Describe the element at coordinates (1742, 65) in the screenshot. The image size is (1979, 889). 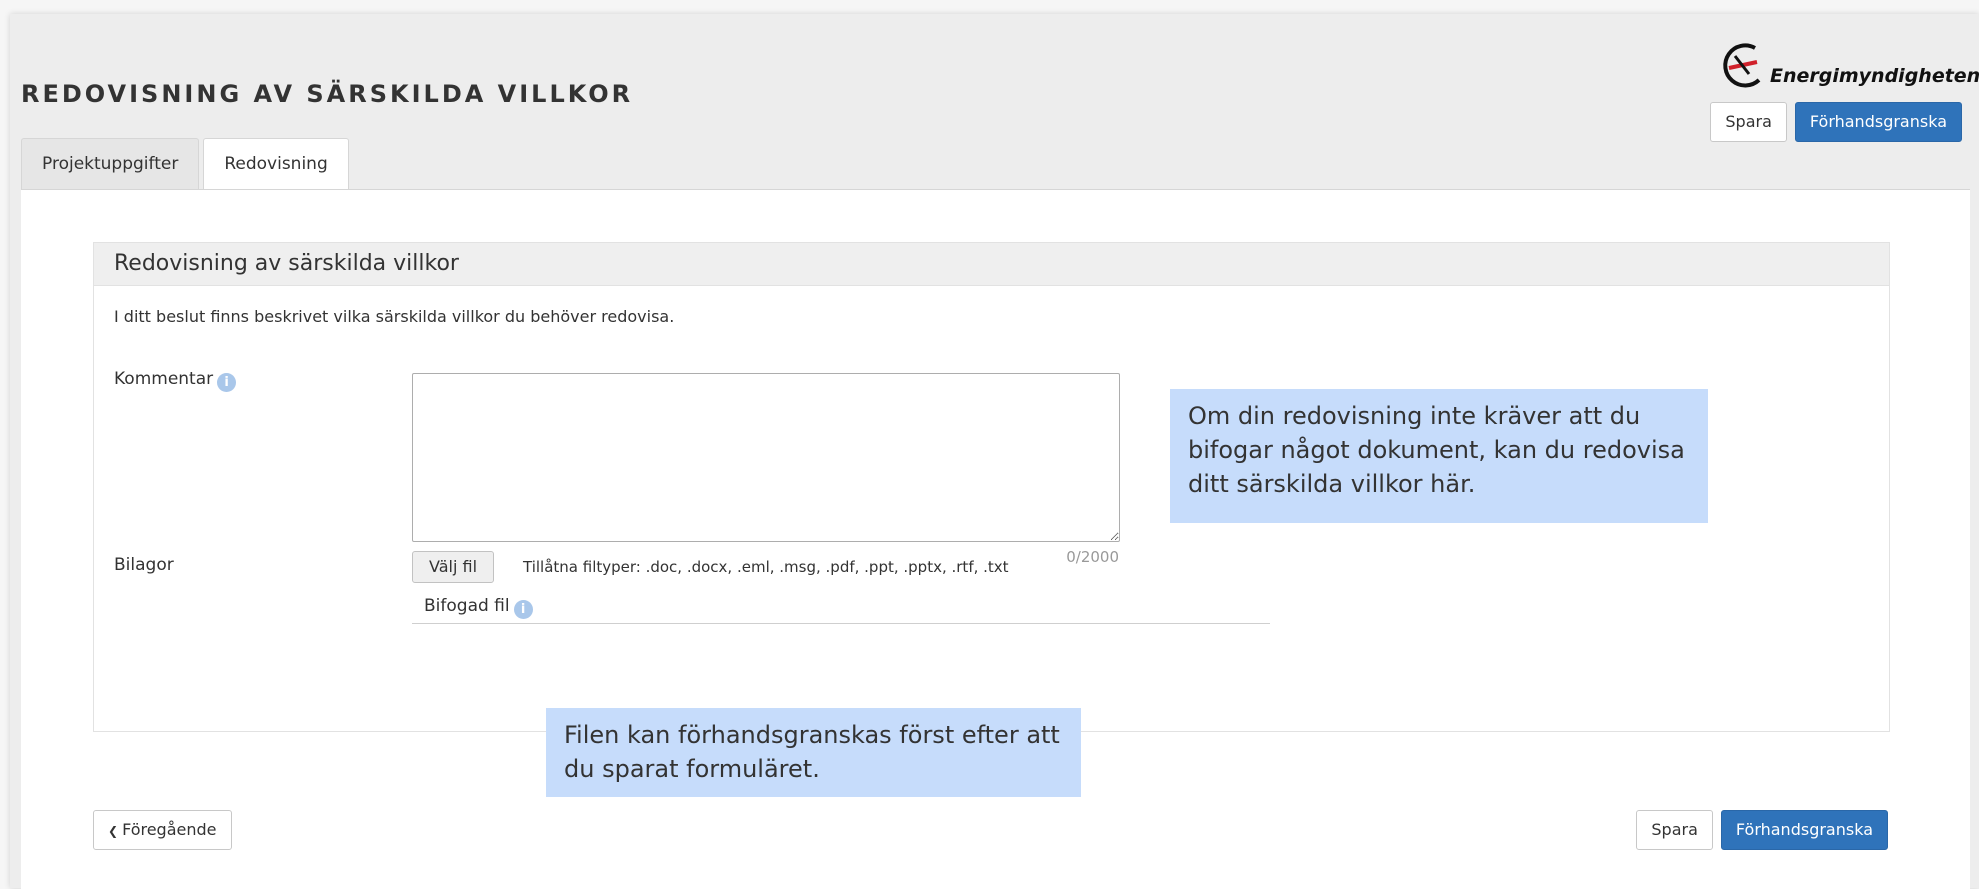
I see `logo-mark-icon` at that location.